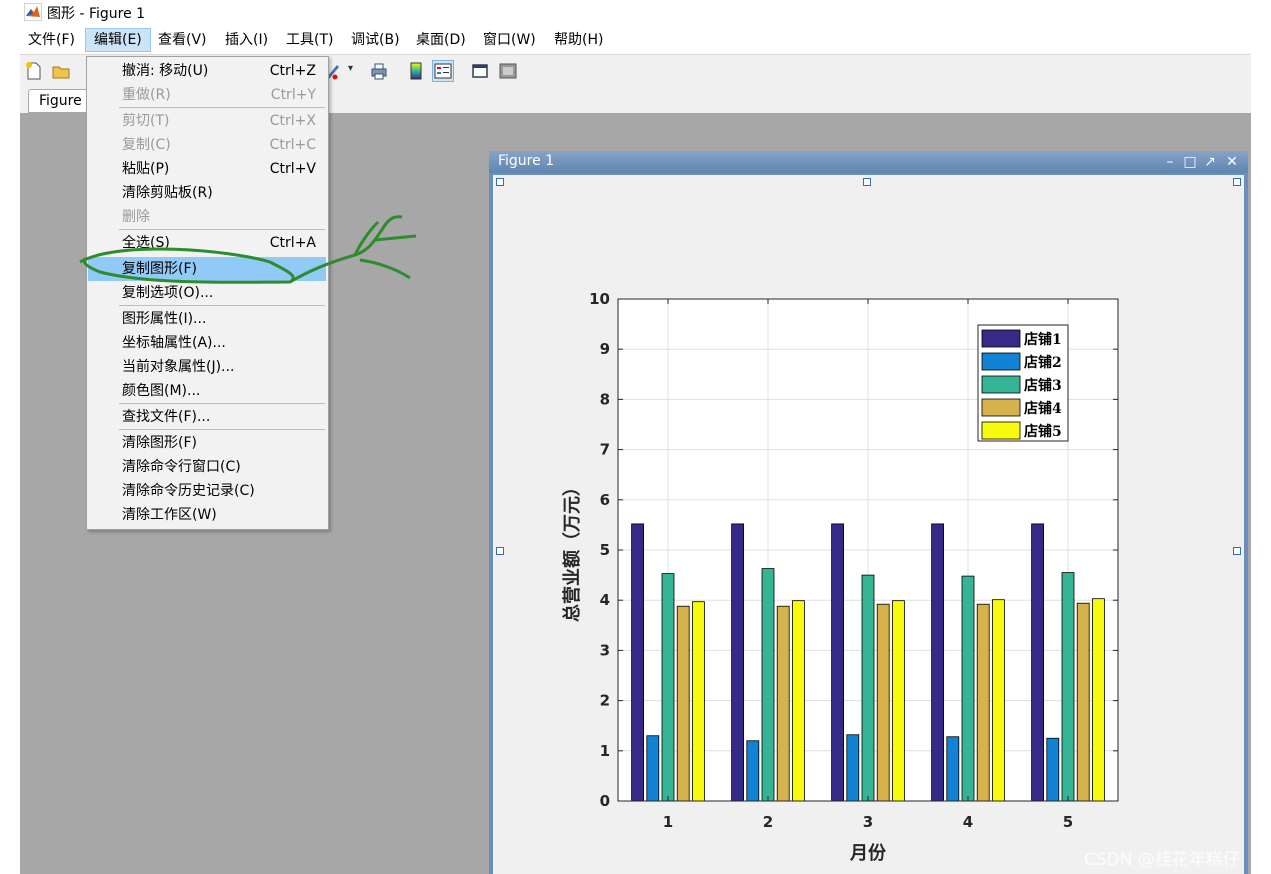 Image resolution: width=1271 pixels, height=874 pixels. What do you see at coordinates (605, 600) in the screenshot?
I see `y-tick-label: 4` at bounding box center [605, 600].